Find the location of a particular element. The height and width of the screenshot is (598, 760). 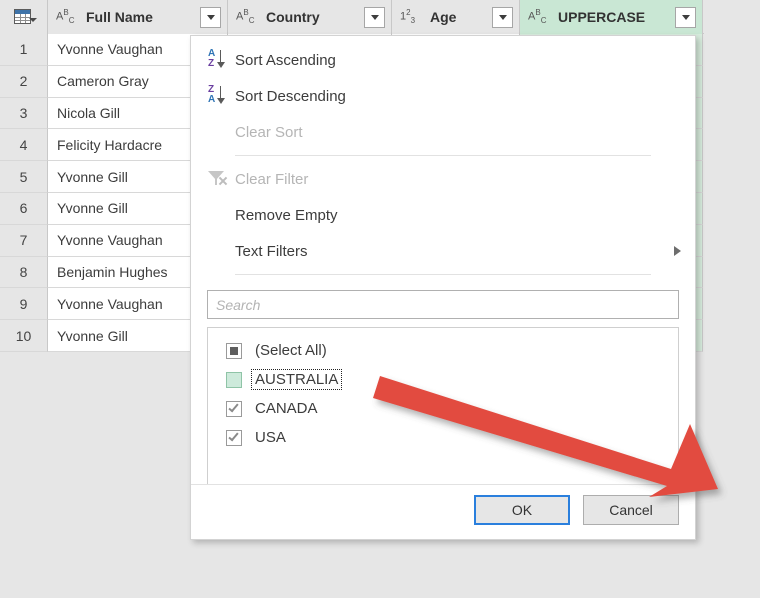

column-header-label: Full Name is located at coordinates (119, 17).